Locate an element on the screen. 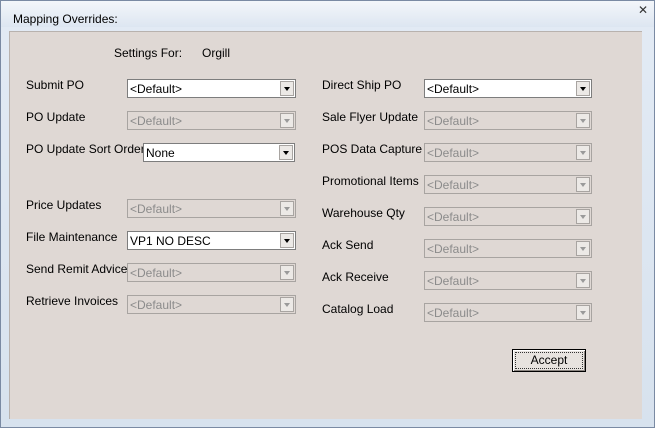 This screenshot has height=428, width=655. submit-po-value: <Default> is located at coordinates (156, 89).